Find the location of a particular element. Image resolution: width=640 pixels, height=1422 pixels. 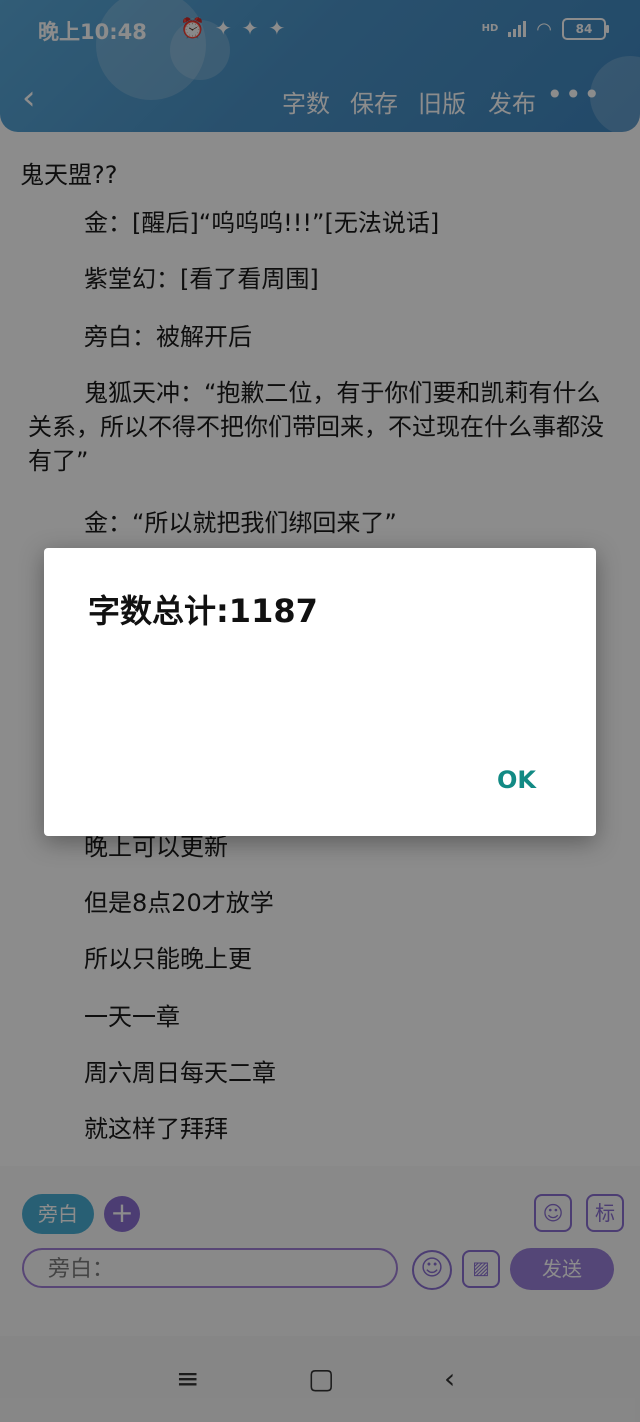

ok-button: OK is located at coordinates (516, 780).